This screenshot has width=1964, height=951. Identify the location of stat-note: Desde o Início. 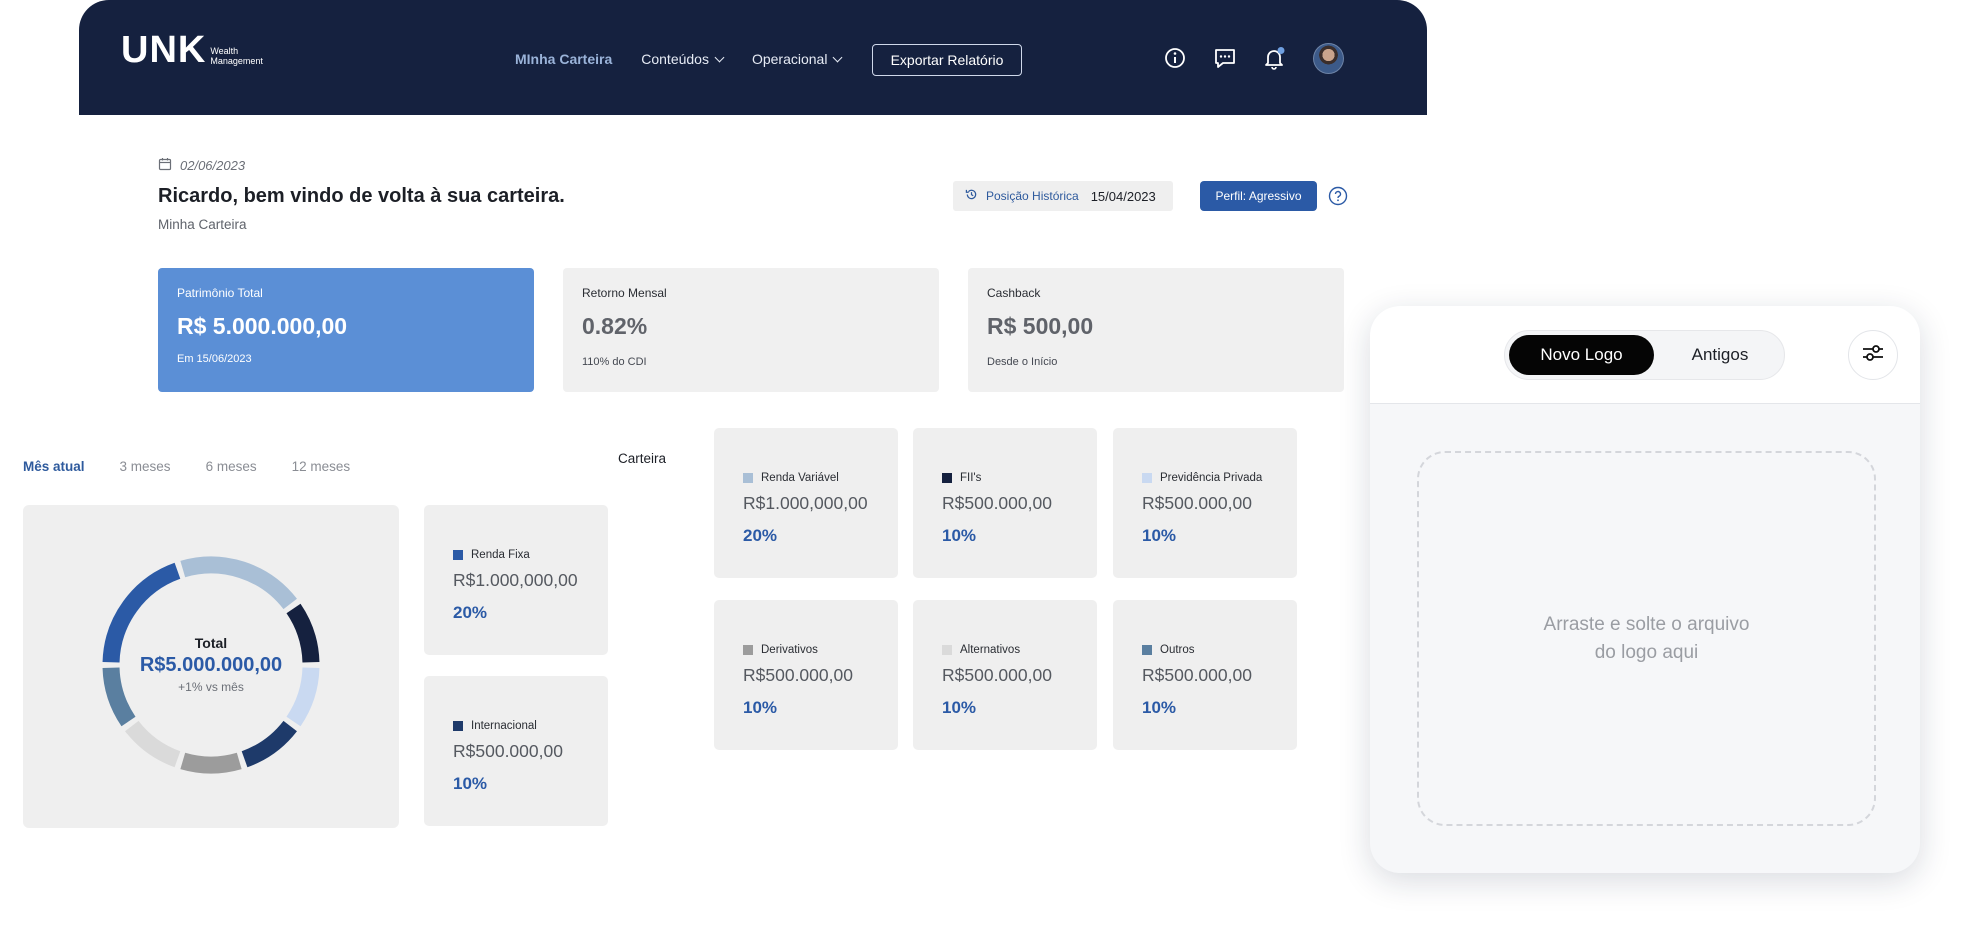
(1022, 362).